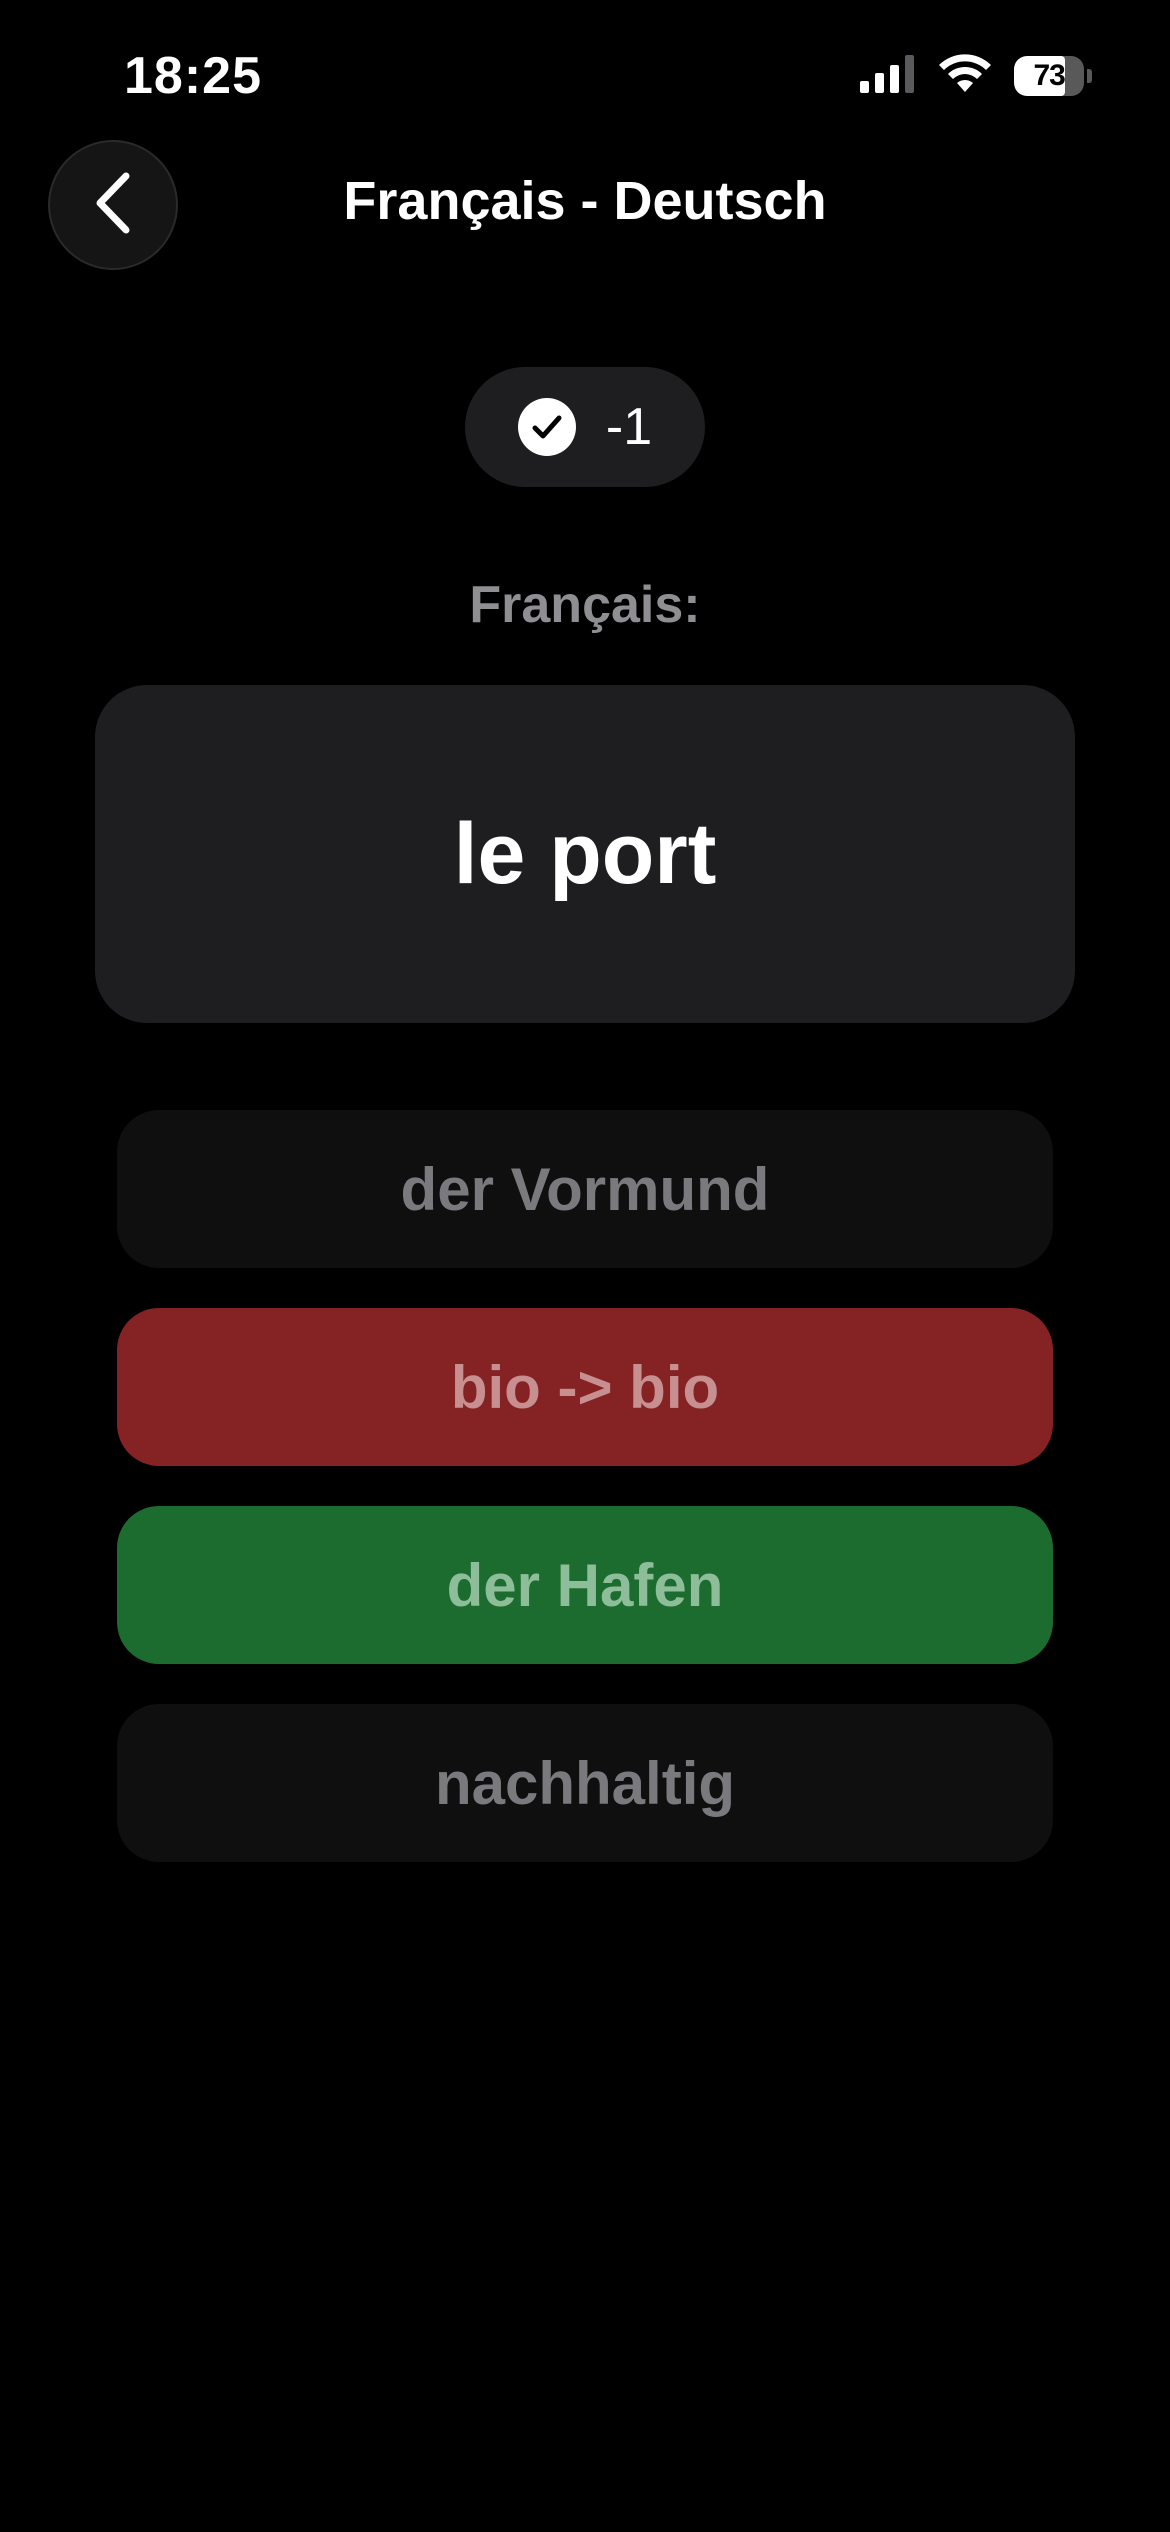 The height and width of the screenshot is (2532, 1170). I want to click on page-title: Français - Deutsch, so click(585, 201).